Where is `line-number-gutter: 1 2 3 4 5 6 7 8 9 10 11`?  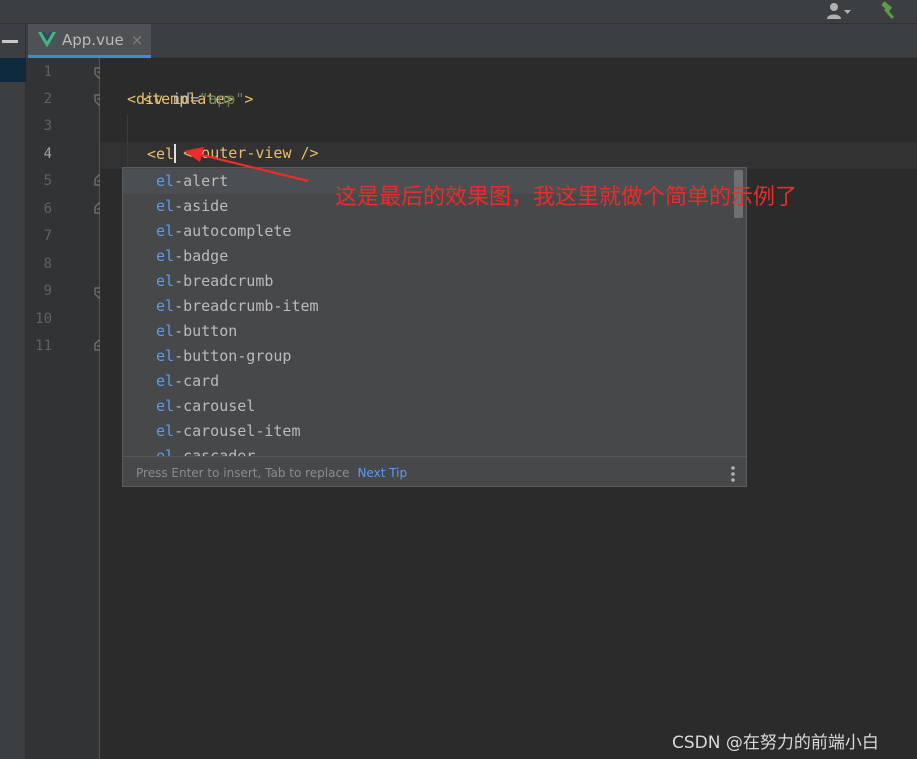
line-number-gutter: 1 2 3 4 5 6 7 8 9 10 11 is located at coordinates (65, 408).